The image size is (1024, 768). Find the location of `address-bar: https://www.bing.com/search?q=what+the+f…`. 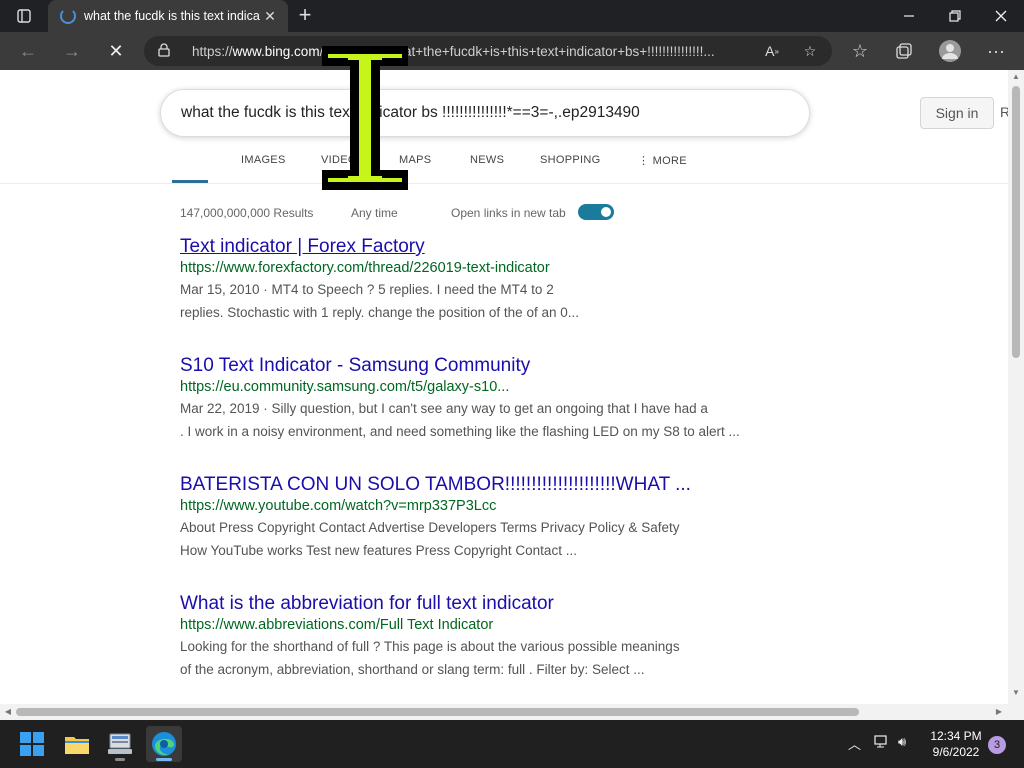

address-bar: https://www.bing.com/search?q=what+the+f… is located at coordinates (488, 51).